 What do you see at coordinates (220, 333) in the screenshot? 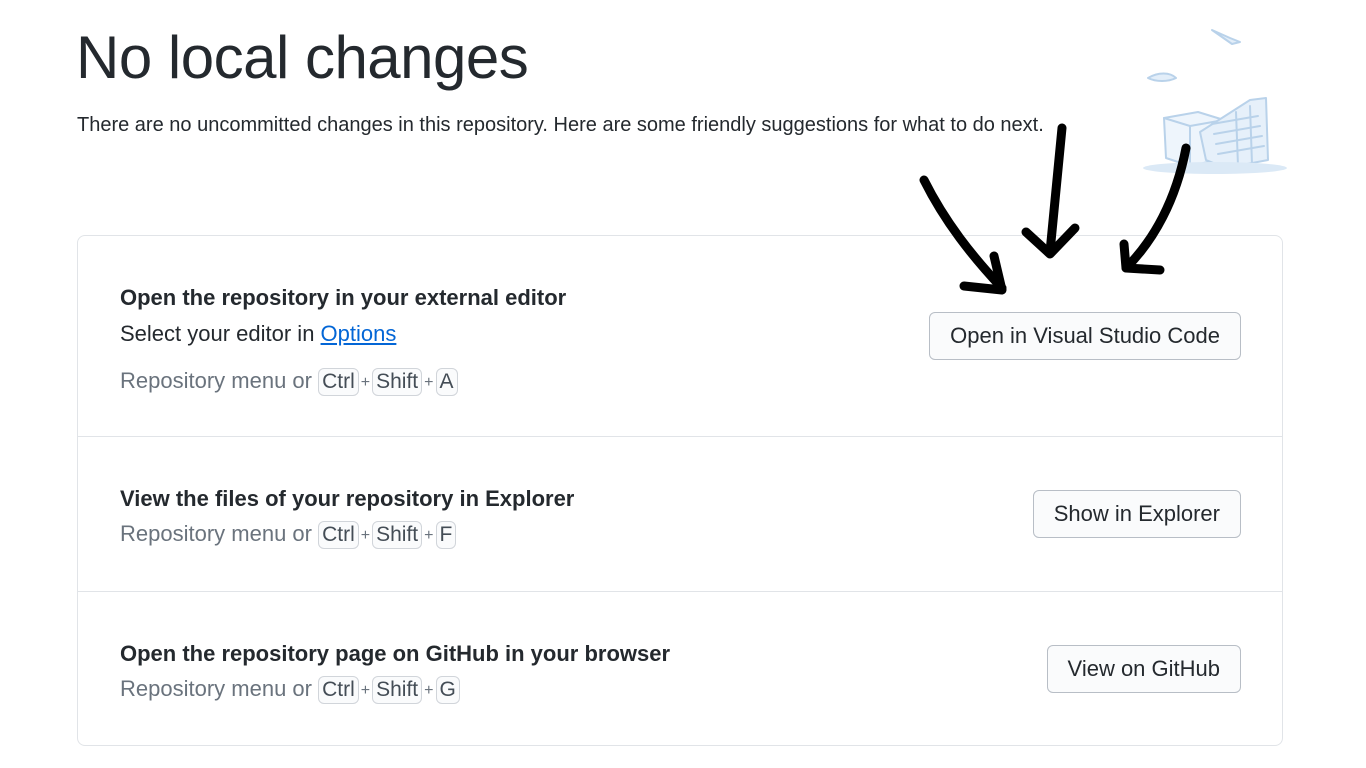
I see `description-prefix: Select your editor in` at bounding box center [220, 333].